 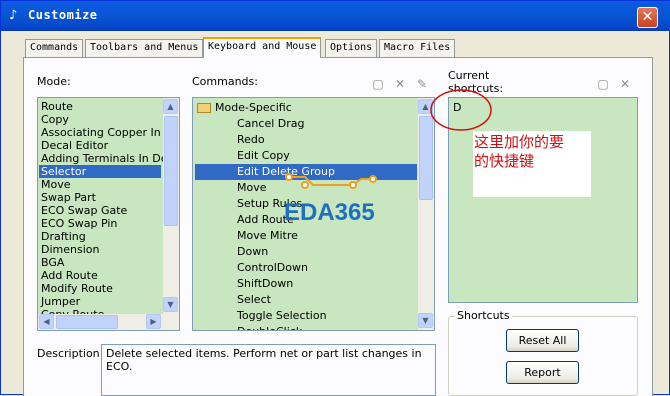 I want to click on scroll-left-icon: ◀, so click(x=46, y=321).